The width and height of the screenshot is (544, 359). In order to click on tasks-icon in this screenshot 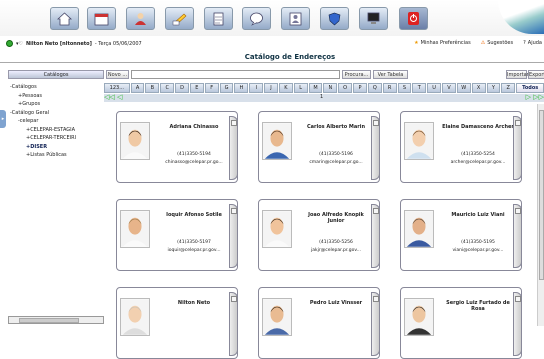, I will do `click(218, 18)`.